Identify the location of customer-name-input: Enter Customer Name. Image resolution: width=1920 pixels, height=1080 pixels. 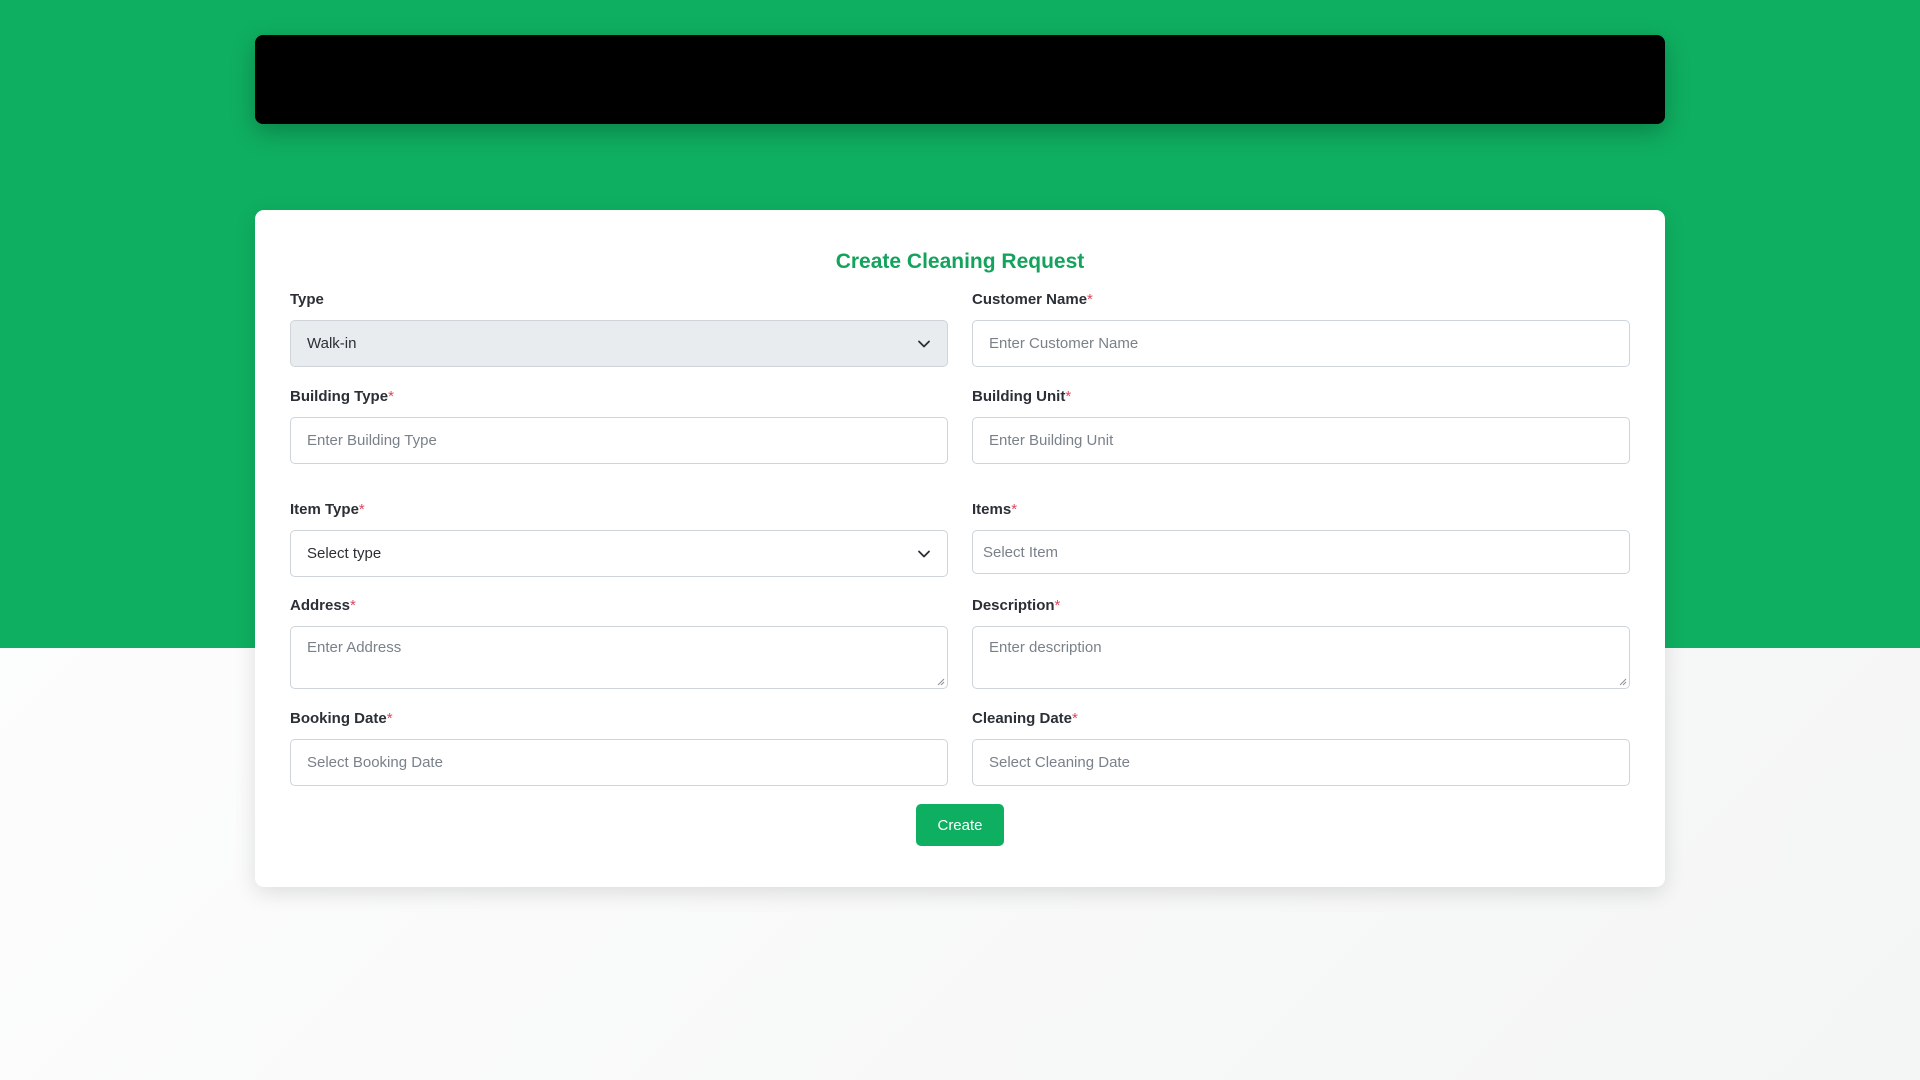
(1301, 343).